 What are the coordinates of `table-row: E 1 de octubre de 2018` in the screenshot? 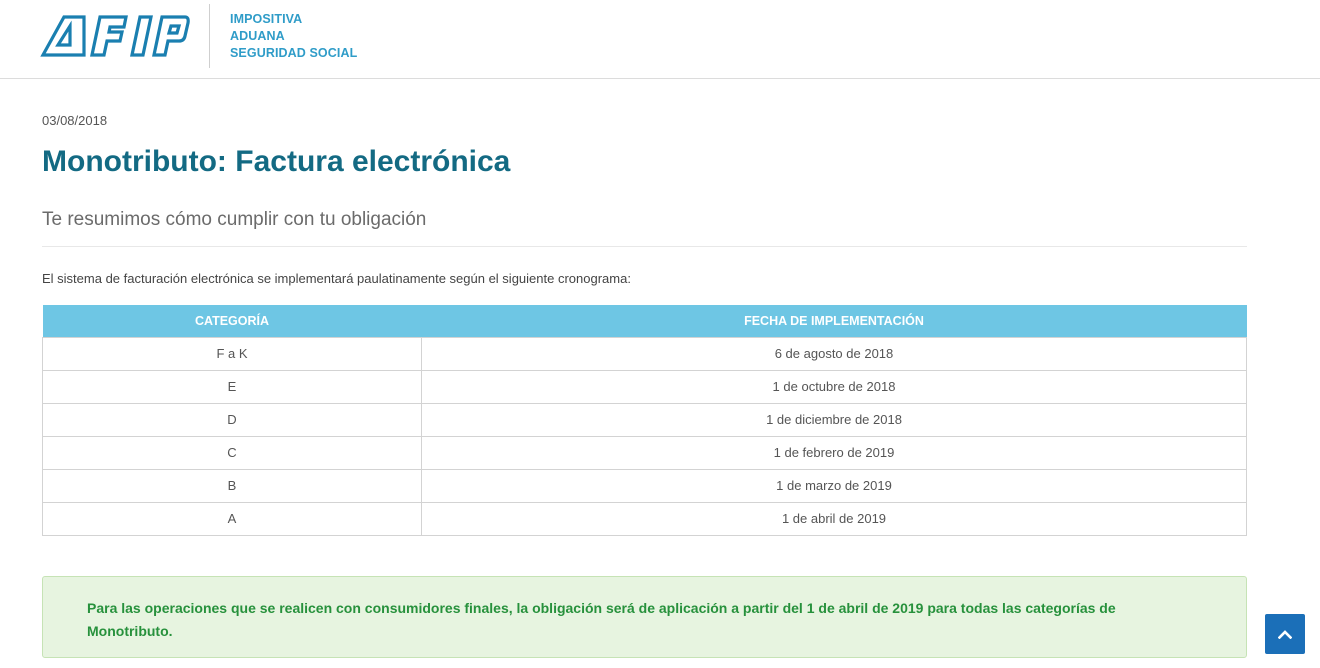 It's located at (644, 386).